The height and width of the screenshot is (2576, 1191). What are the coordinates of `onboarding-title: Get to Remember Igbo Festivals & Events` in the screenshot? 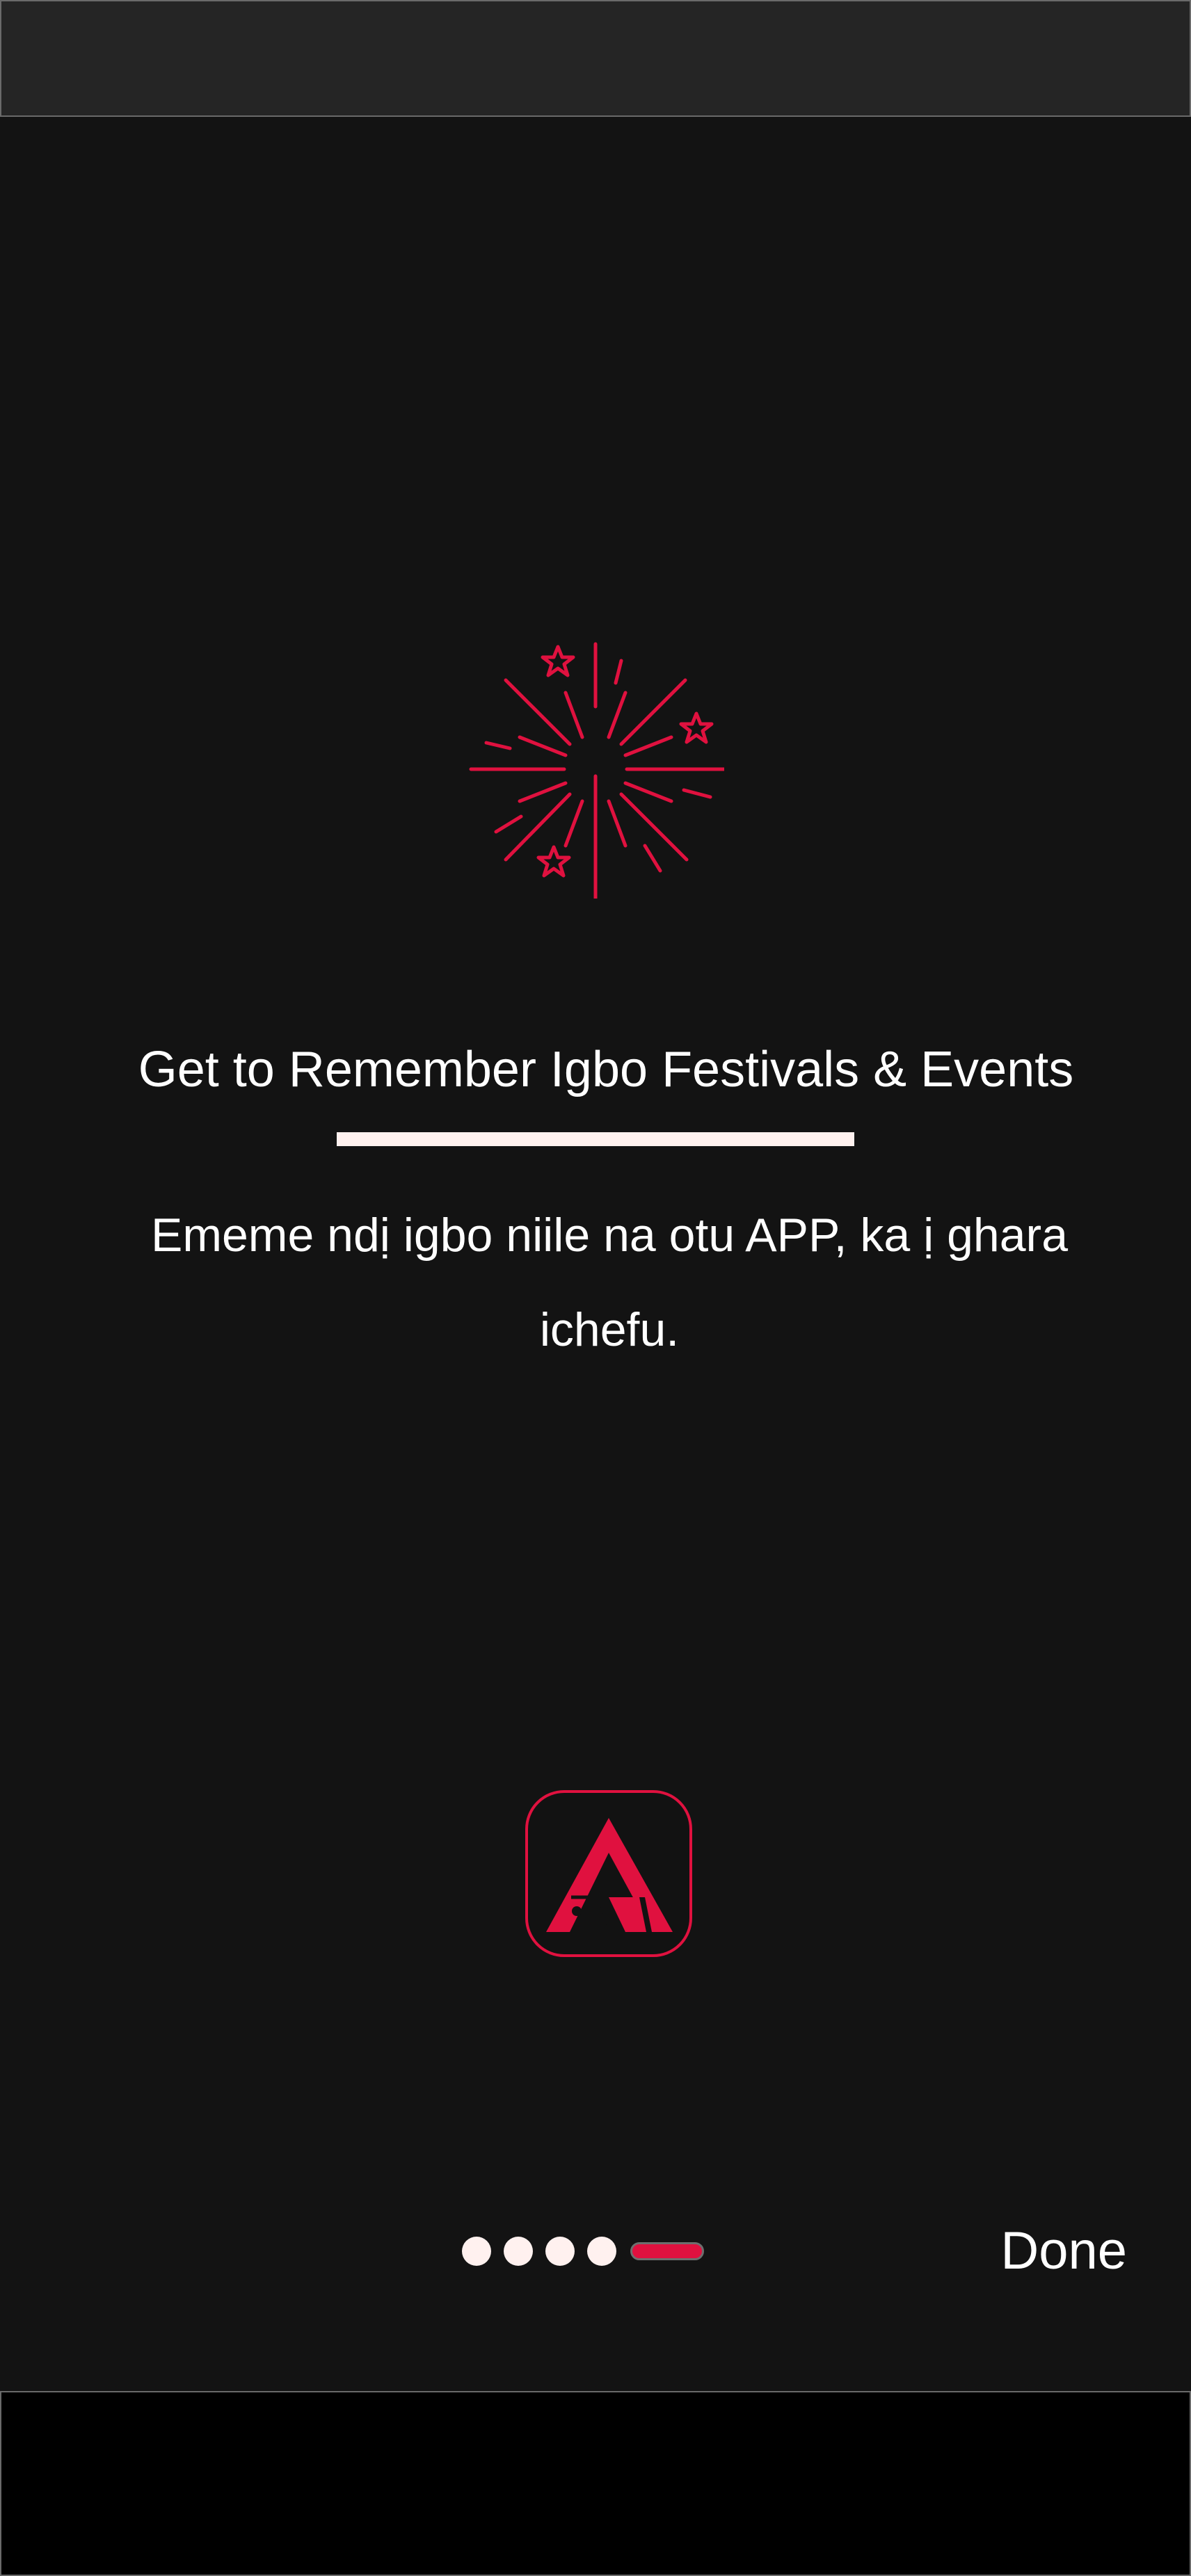 It's located at (606, 1069).